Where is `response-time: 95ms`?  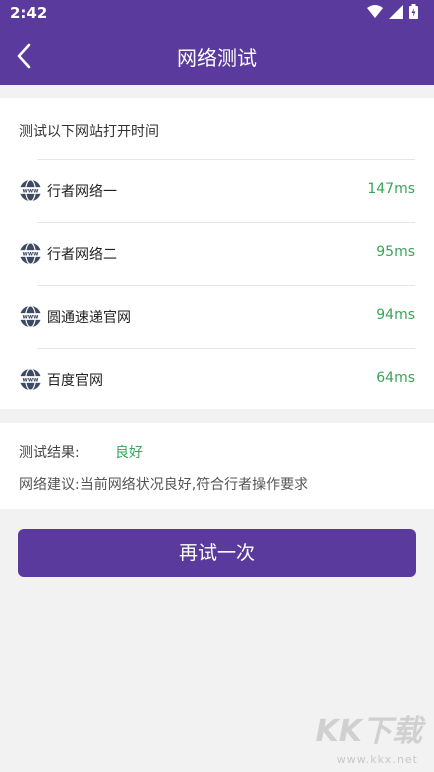
response-time: 95ms is located at coordinates (395, 252).